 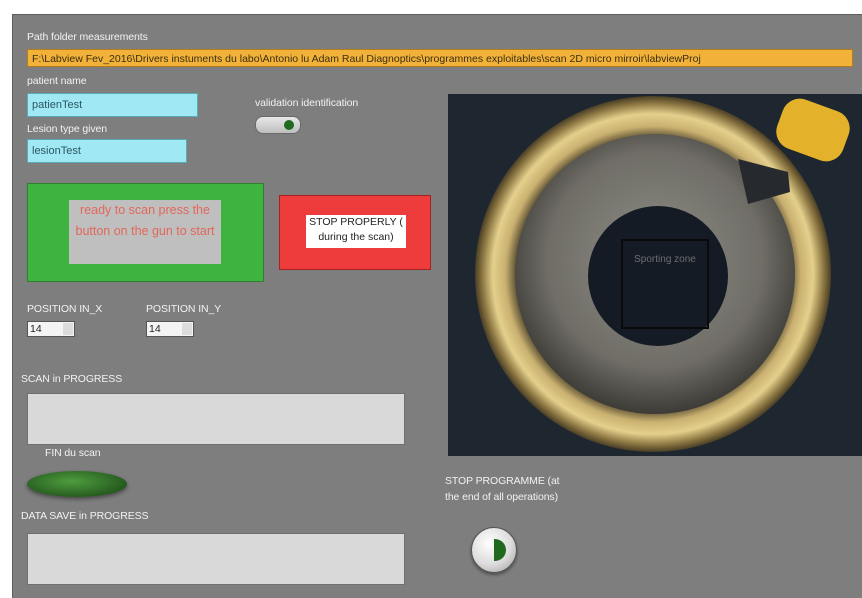 I want to click on fin-scan-label: FIN du scan, so click(x=73, y=453).